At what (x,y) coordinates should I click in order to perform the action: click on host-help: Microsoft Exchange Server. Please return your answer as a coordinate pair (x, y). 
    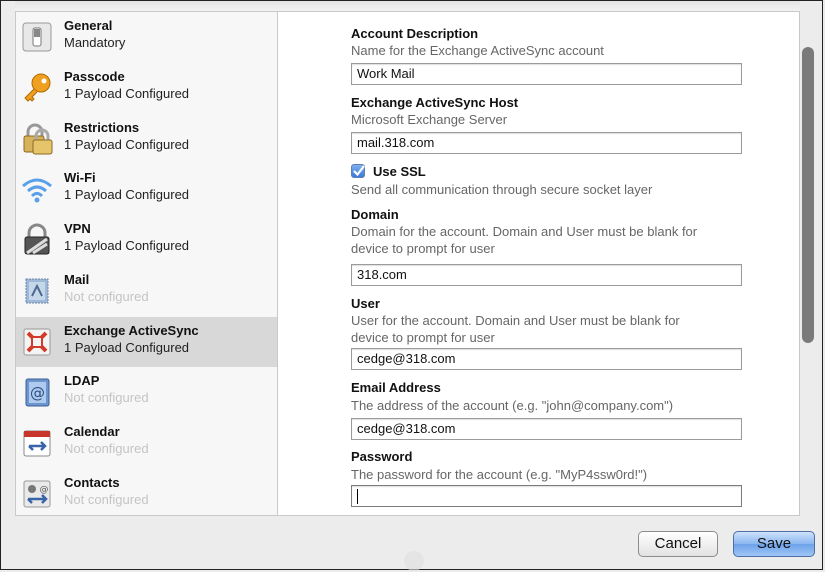
    Looking at the image, I should click on (429, 119).